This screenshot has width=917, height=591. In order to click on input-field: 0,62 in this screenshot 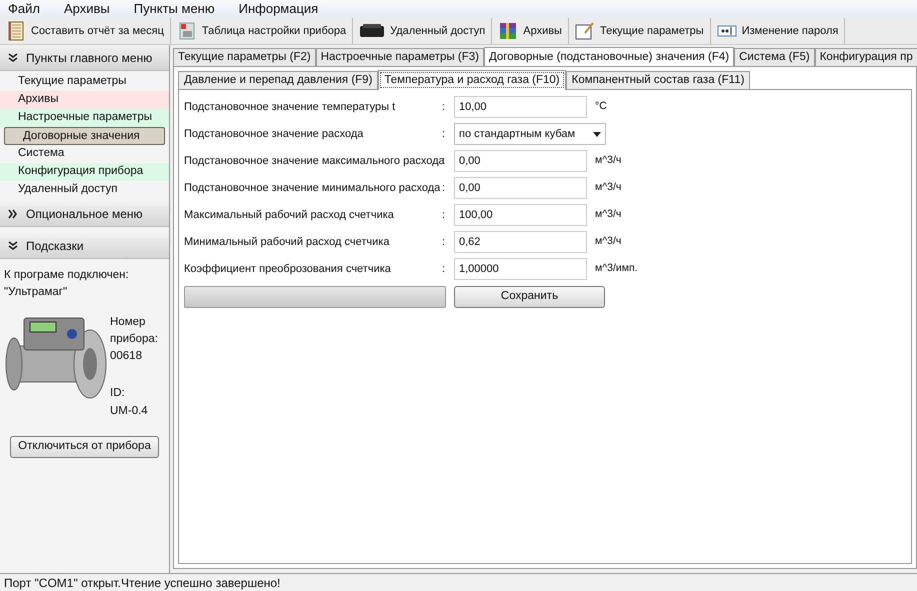, I will do `click(520, 242)`.